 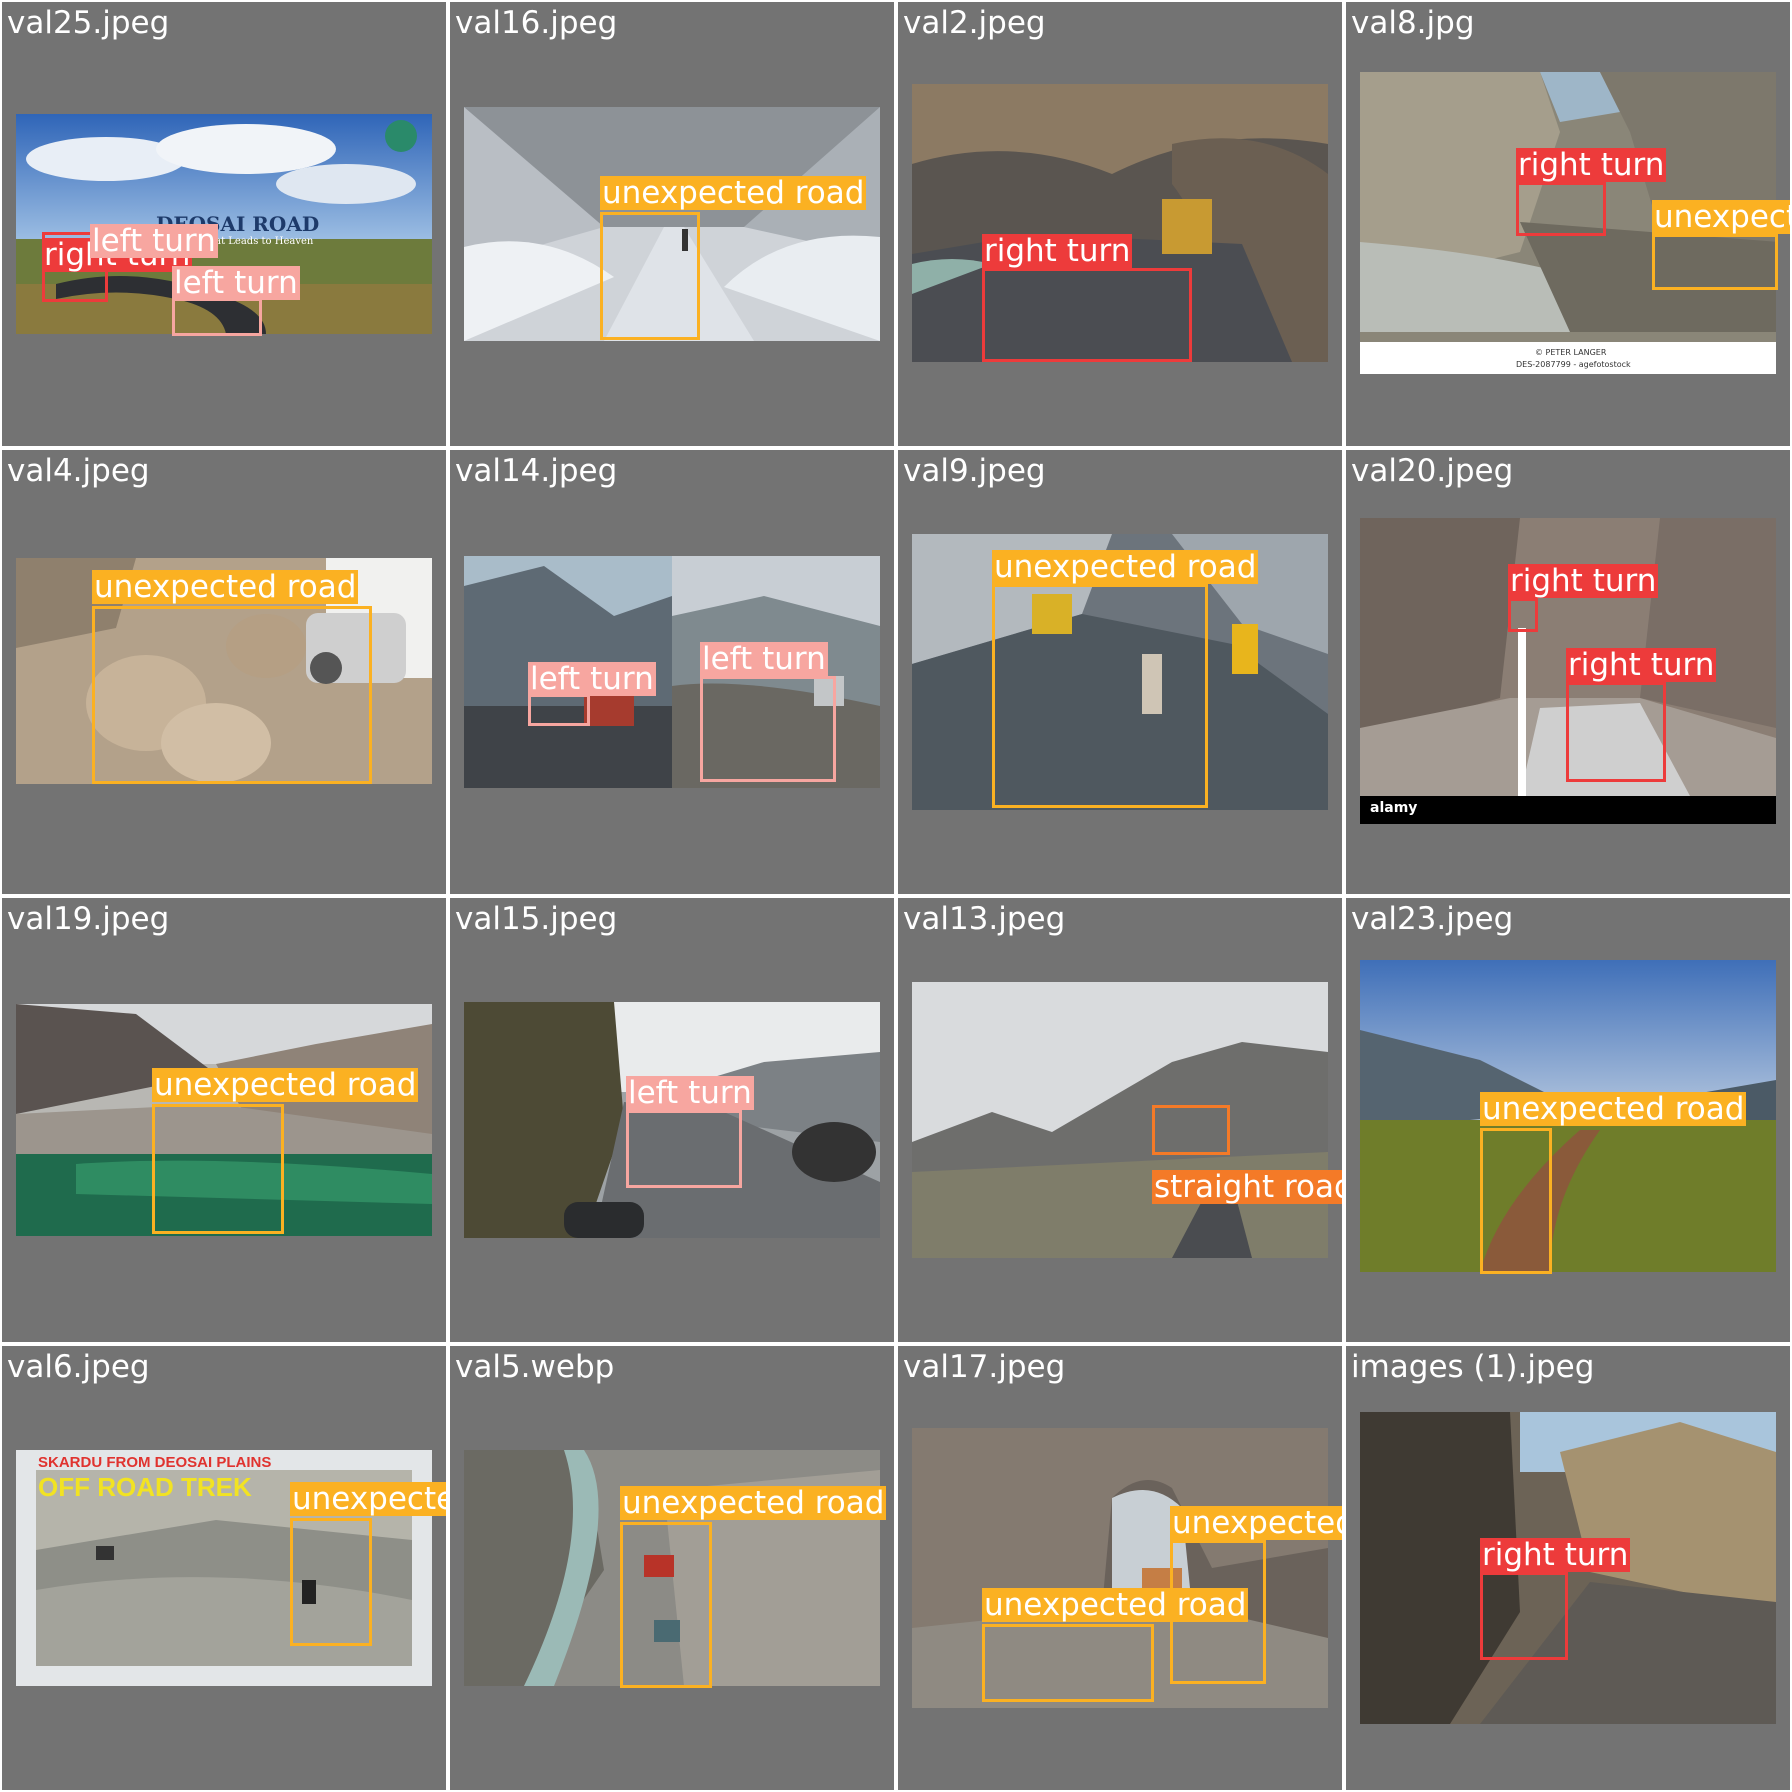 What do you see at coordinates (672, 672) in the screenshot?
I see `tile-val14: val14.jpeg left turn left turn` at bounding box center [672, 672].